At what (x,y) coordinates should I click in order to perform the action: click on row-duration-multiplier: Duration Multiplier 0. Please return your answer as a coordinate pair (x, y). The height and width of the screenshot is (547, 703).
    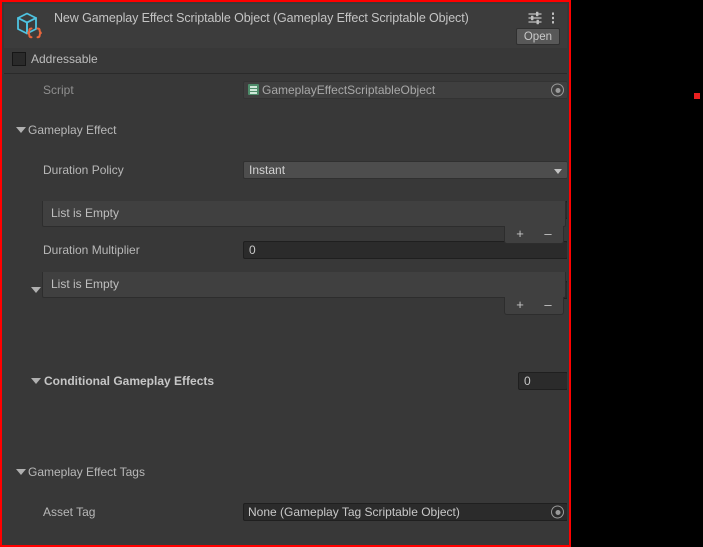
    Looking at the image, I should click on (285, 250).